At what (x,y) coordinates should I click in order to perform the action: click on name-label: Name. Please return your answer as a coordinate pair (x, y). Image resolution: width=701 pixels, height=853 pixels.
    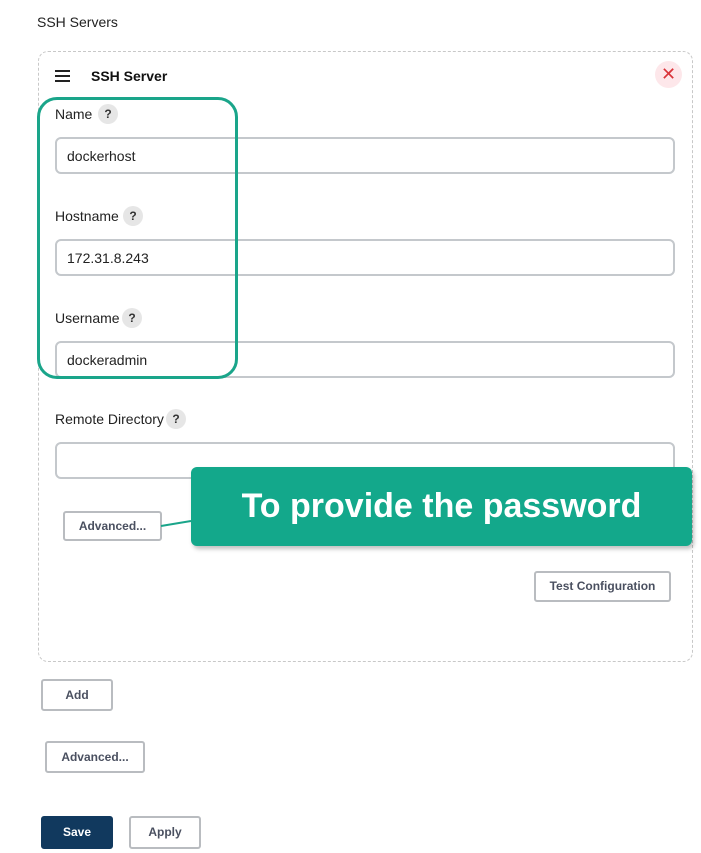
    Looking at the image, I should click on (74, 114).